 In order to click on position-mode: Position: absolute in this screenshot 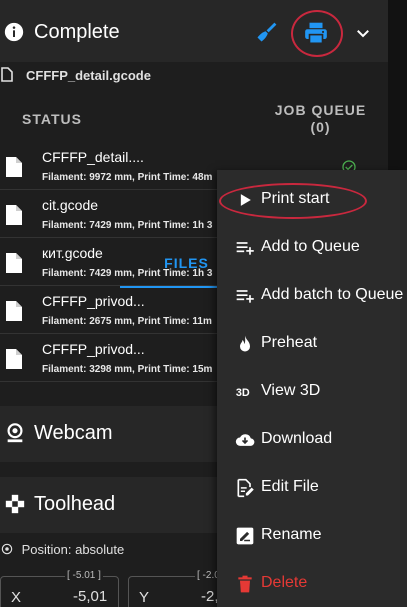, I will do `click(62, 549)`.